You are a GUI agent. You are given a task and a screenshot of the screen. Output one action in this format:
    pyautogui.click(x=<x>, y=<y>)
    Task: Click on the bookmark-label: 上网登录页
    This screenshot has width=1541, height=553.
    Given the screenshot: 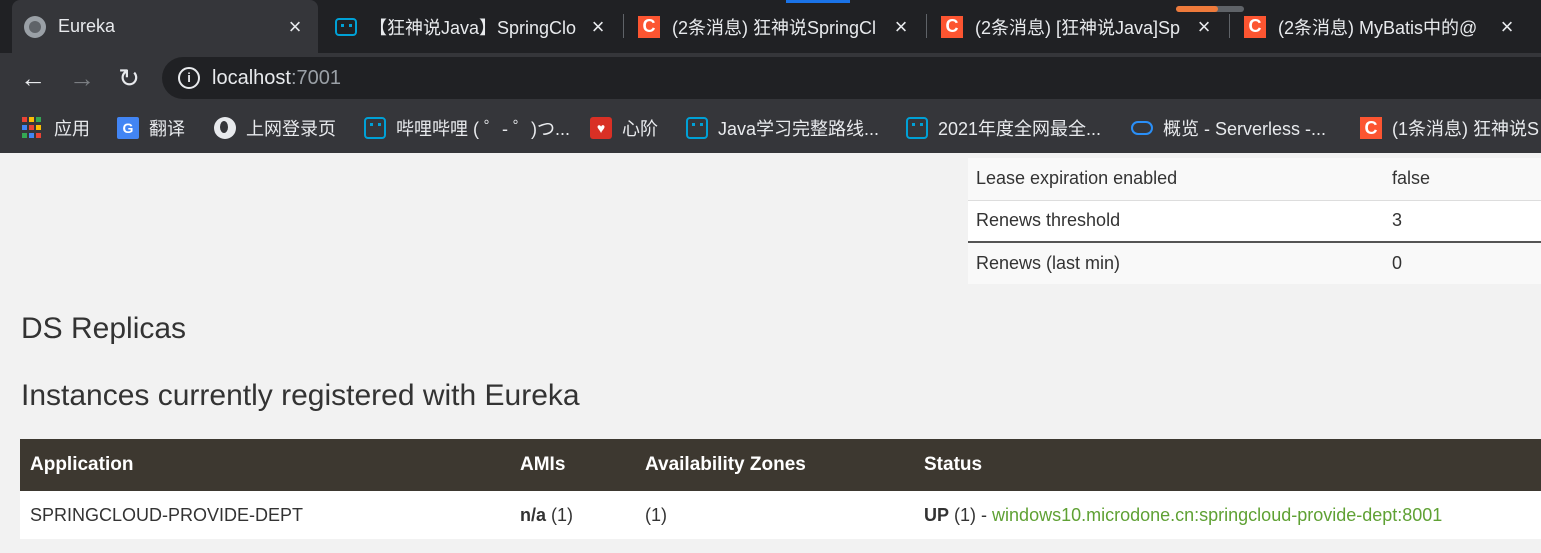 What is the action you would take?
    pyautogui.click(x=291, y=129)
    